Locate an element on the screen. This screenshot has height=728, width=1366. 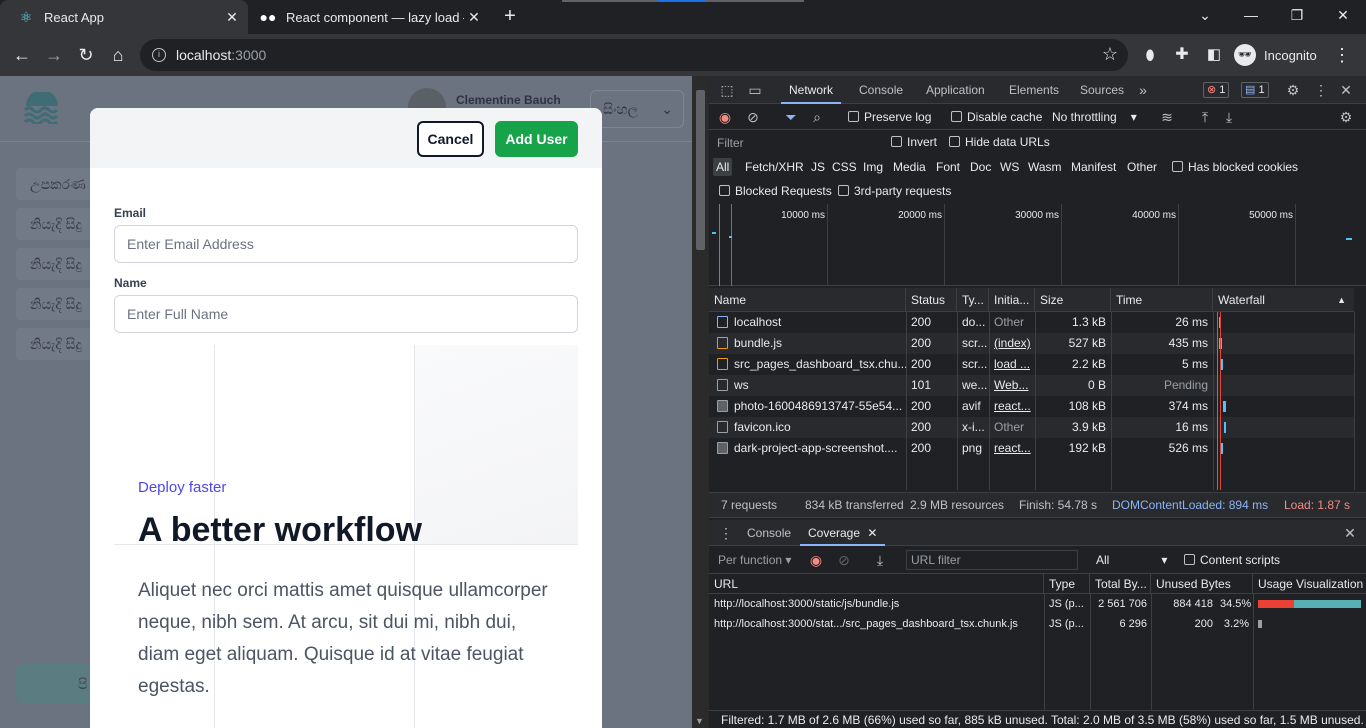
new-tab-button: + is located at coordinates (510, 16).